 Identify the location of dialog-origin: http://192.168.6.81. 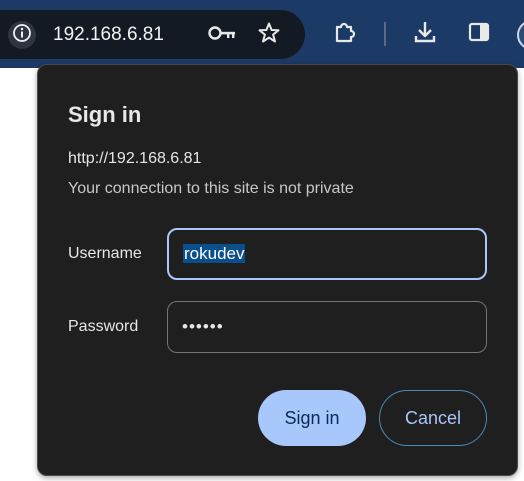
(135, 158).